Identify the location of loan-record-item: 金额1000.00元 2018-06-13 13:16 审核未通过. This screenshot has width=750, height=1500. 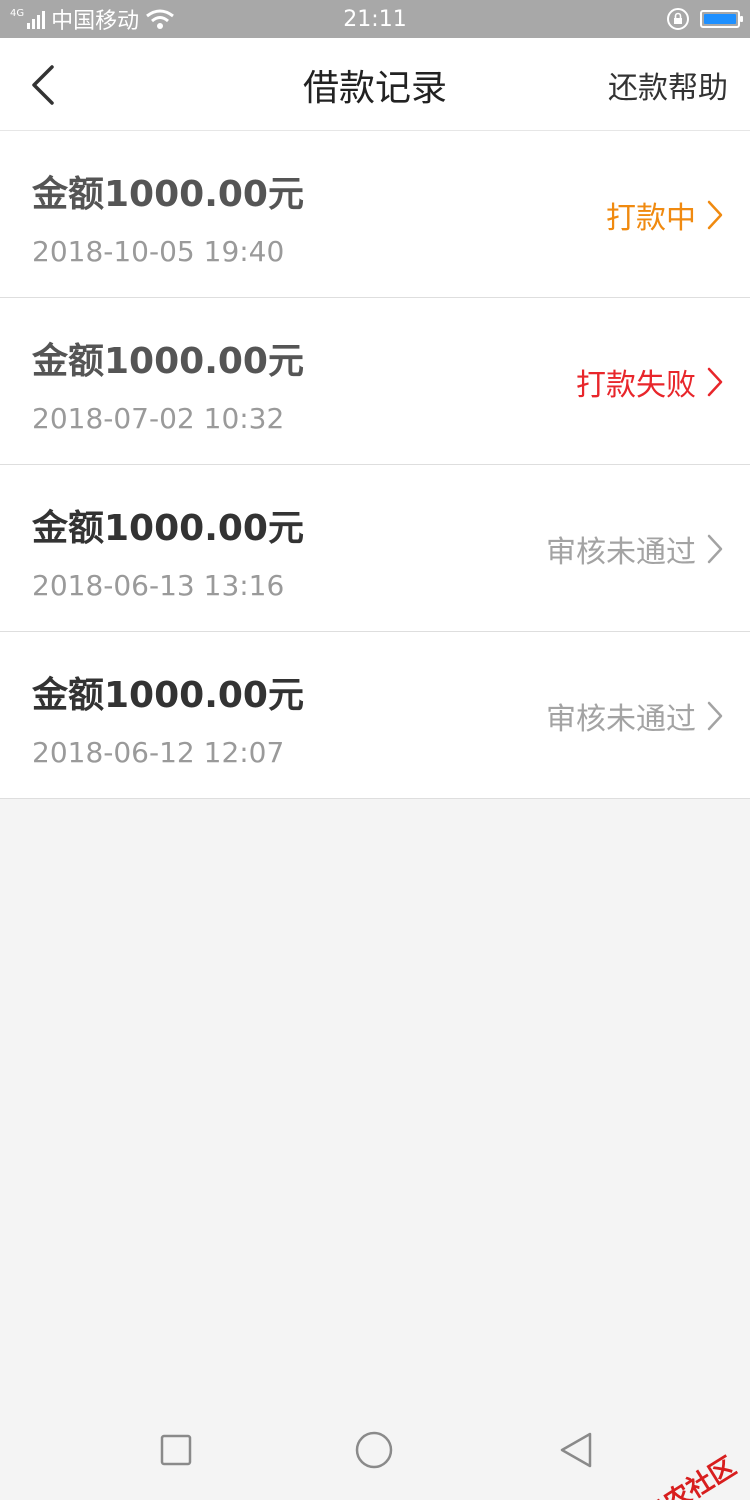
(375, 548).